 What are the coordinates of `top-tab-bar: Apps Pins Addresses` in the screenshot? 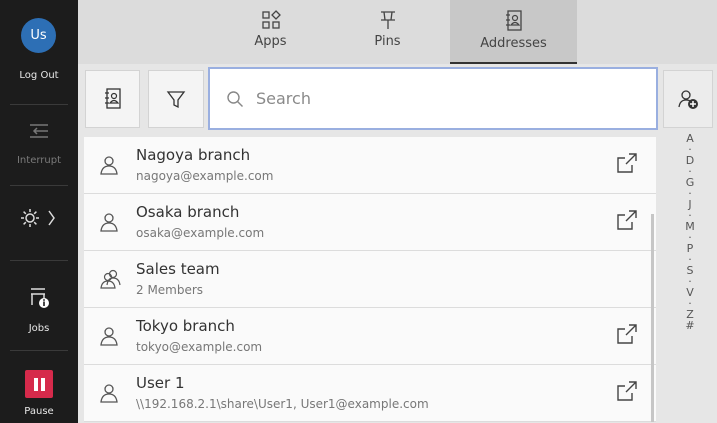 It's located at (397, 32).